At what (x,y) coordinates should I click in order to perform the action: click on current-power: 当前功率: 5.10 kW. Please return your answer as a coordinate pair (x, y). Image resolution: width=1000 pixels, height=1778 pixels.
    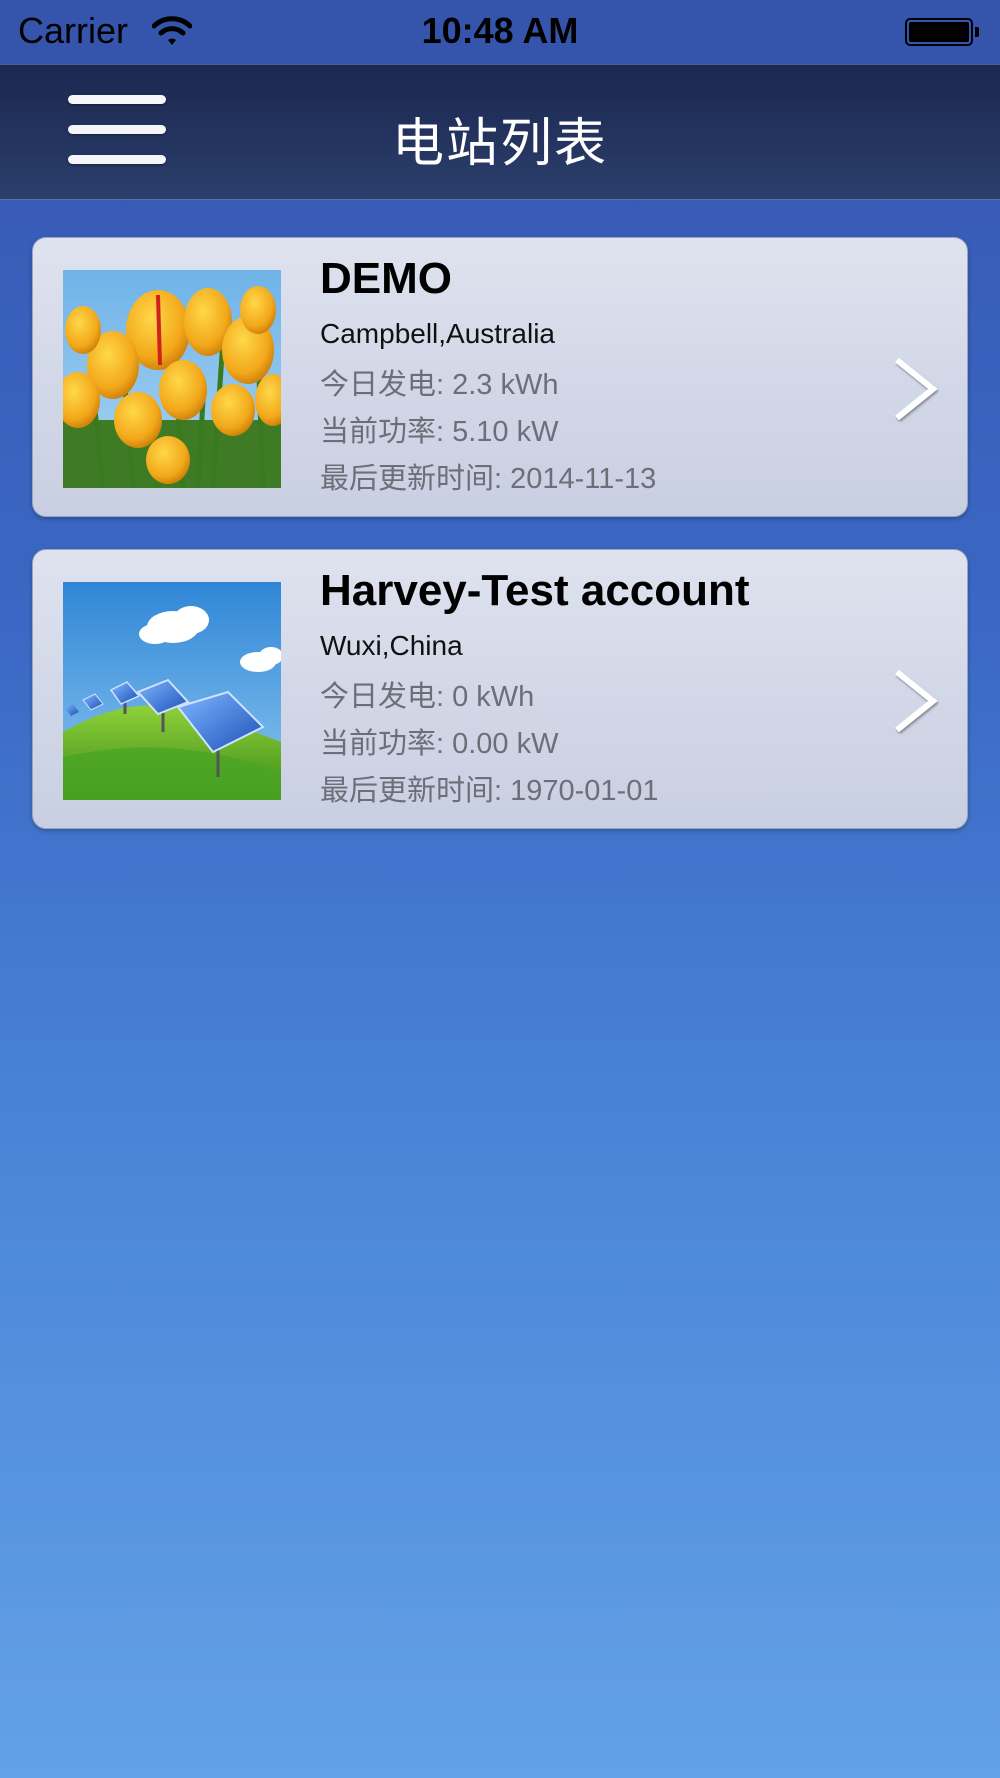
    Looking at the image, I should click on (439, 432).